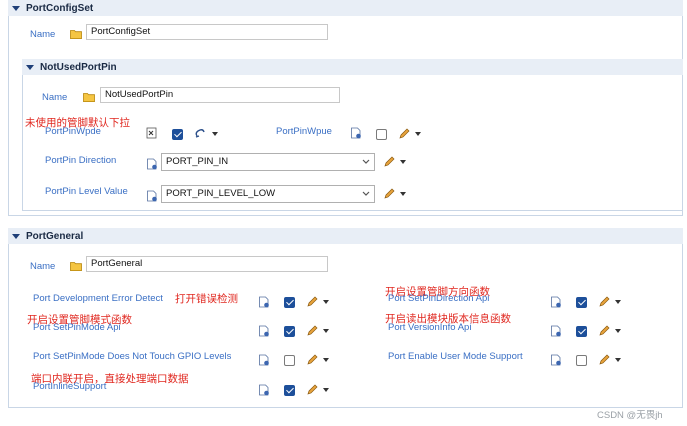 This screenshot has width=687, height=426. I want to click on port-setpinmode-api-label: Port SetPinMode Api, so click(77, 327).